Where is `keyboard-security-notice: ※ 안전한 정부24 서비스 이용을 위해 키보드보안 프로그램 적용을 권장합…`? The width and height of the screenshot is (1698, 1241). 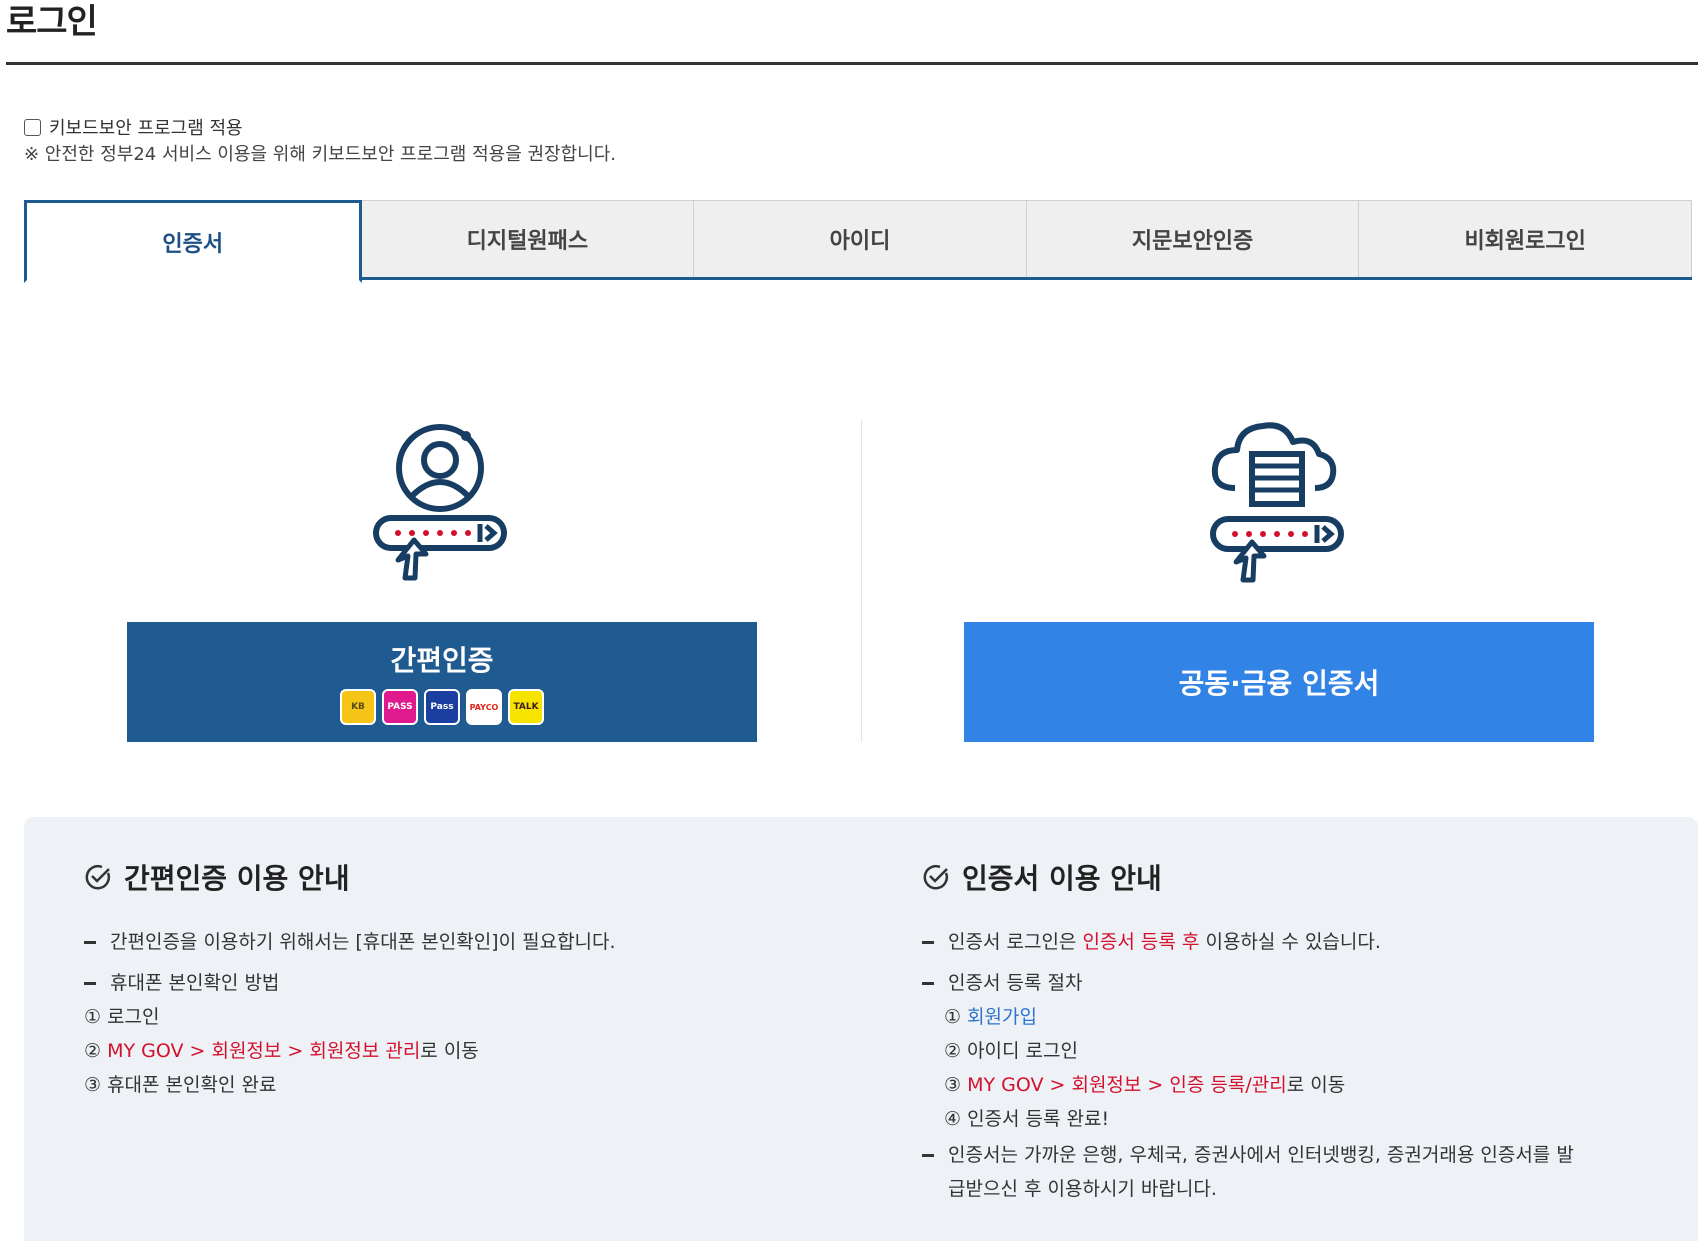
keyboard-security-notice: ※ 안전한 정부24 서비스 이용을 위해 키보드보안 프로그램 적용을 권장합… is located at coordinates (320, 154).